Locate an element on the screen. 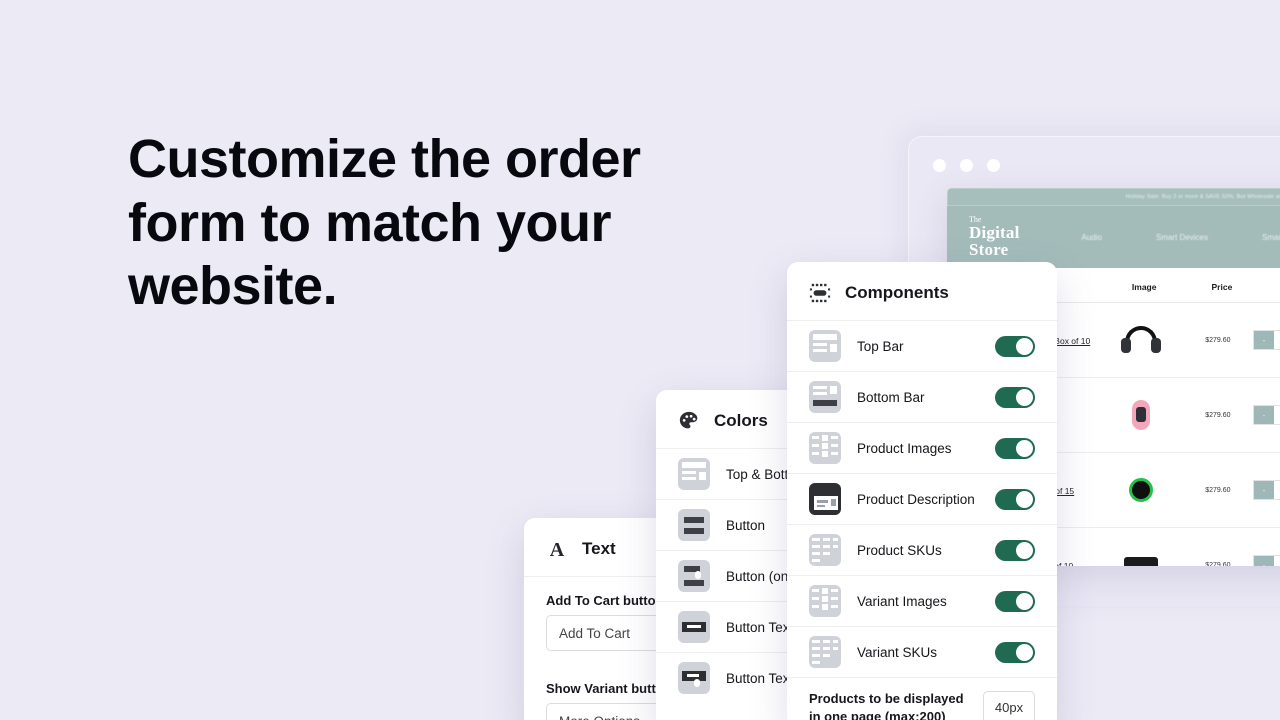  svg-text: A is located at coordinates (557, 549).